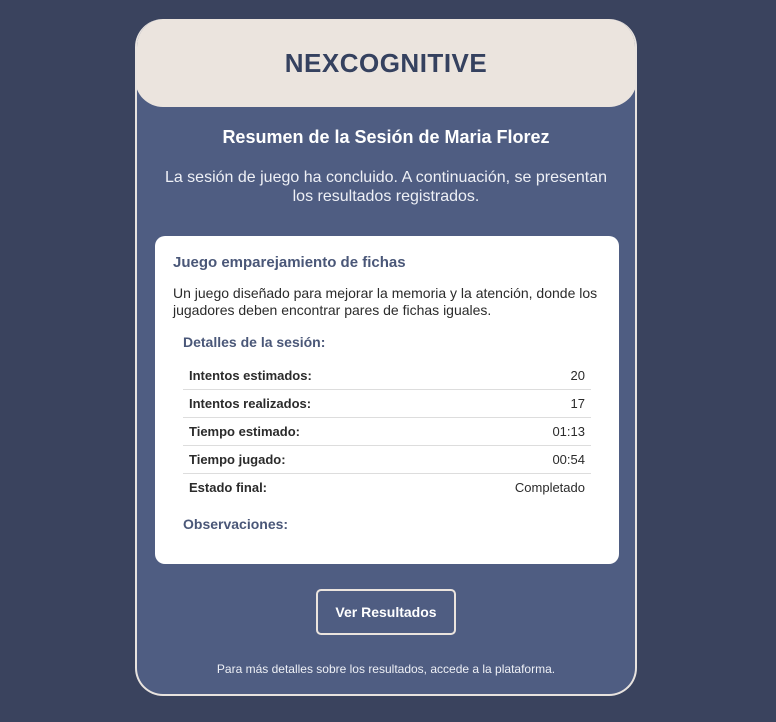 The image size is (776, 722). I want to click on detail-row-final-status: Estado final: Completado, so click(387, 487).